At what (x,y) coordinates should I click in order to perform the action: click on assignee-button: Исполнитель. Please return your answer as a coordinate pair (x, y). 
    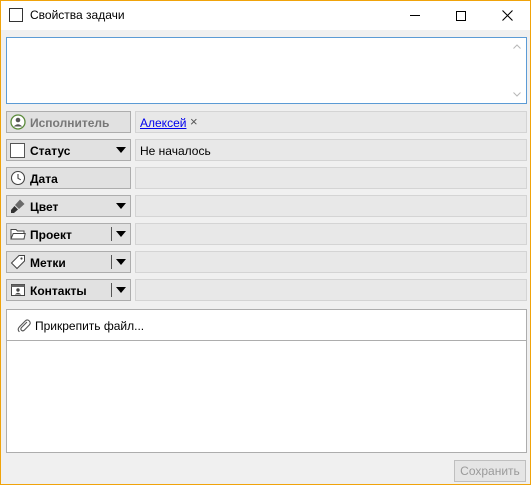
    Looking at the image, I should click on (68, 122).